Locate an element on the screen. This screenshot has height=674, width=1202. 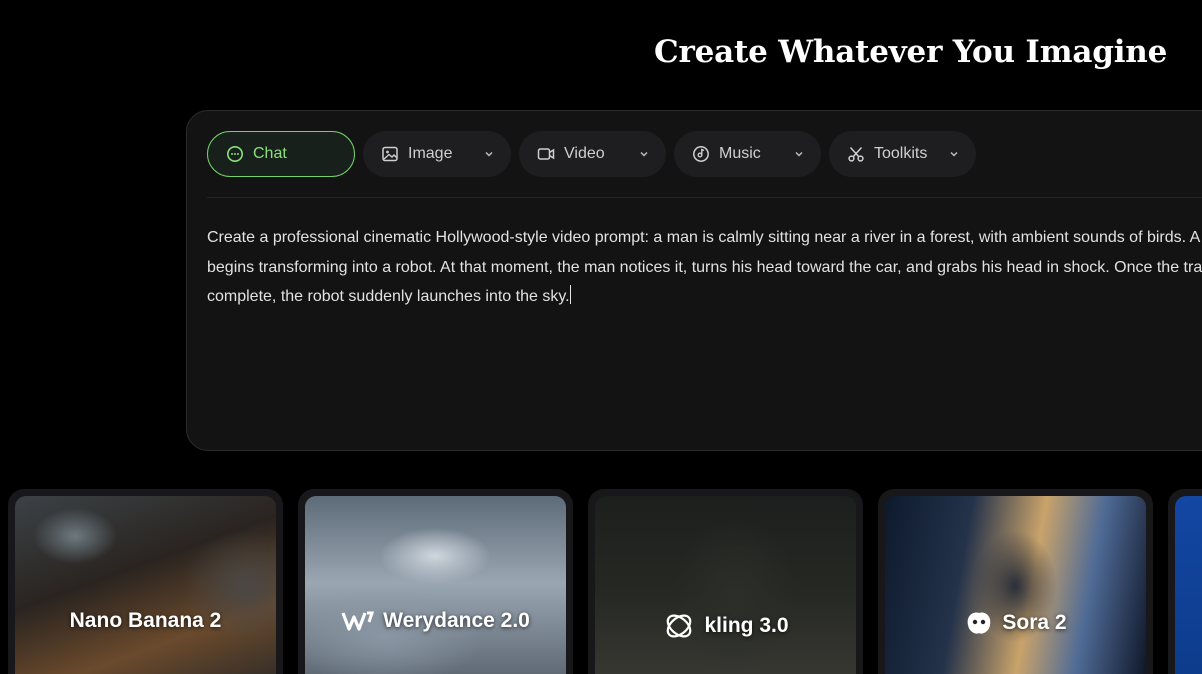
model-card-kling: kling 3.0 is located at coordinates (725, 581).